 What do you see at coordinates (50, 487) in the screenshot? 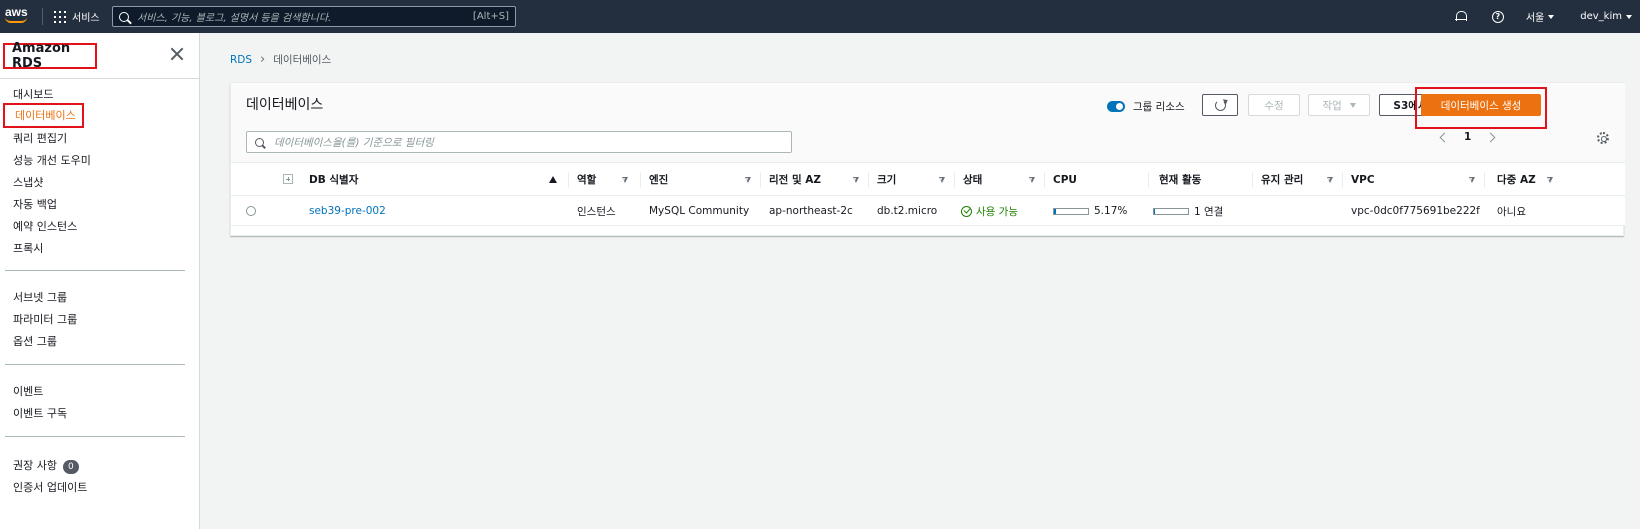
I see `sidebar-item-certificate-update: 인증서 업데이트` at bounding box center [50, 487].